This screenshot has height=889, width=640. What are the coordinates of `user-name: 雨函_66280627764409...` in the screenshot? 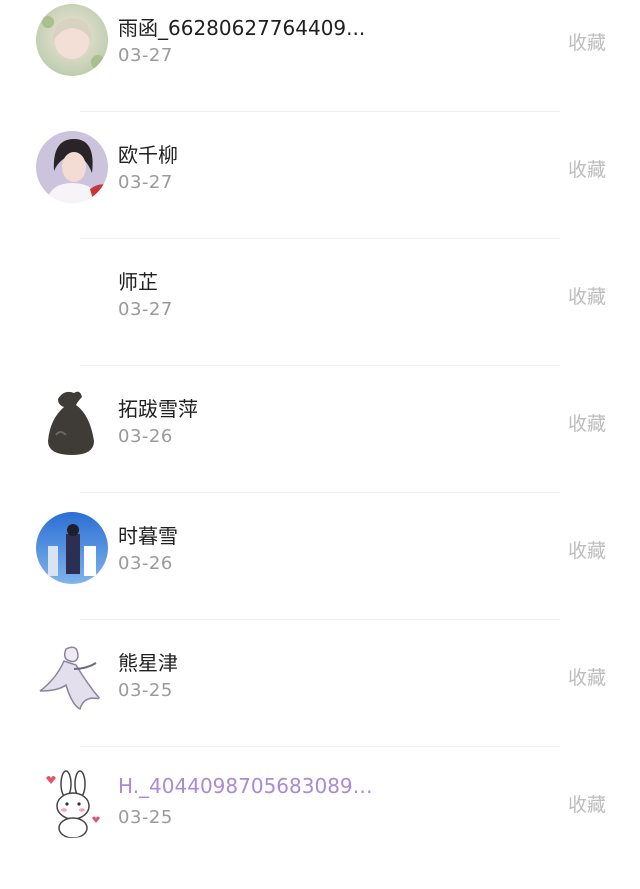 It's located at (241, 26).